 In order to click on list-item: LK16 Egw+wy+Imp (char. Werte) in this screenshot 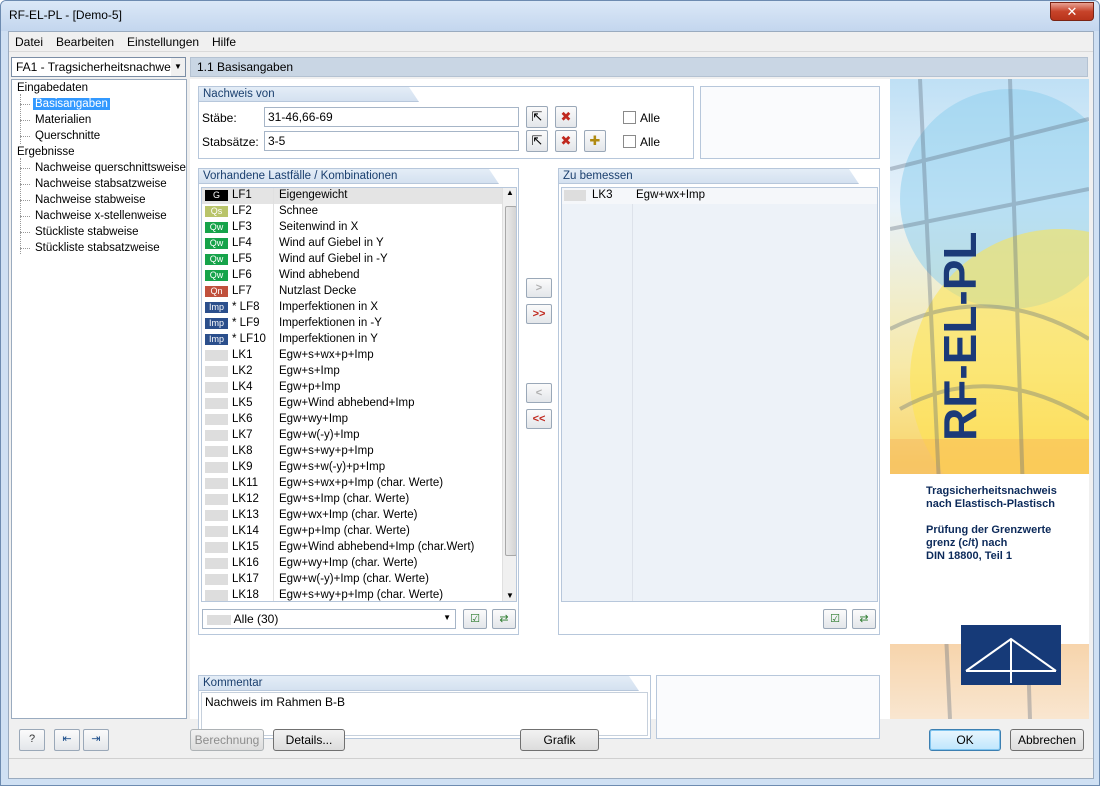, I will do `click(359, 564)`.